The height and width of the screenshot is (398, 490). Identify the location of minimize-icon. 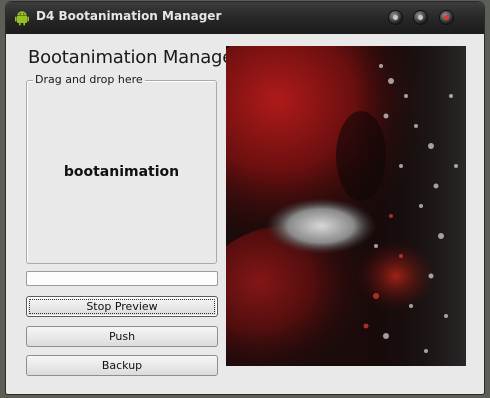
(395, 17).